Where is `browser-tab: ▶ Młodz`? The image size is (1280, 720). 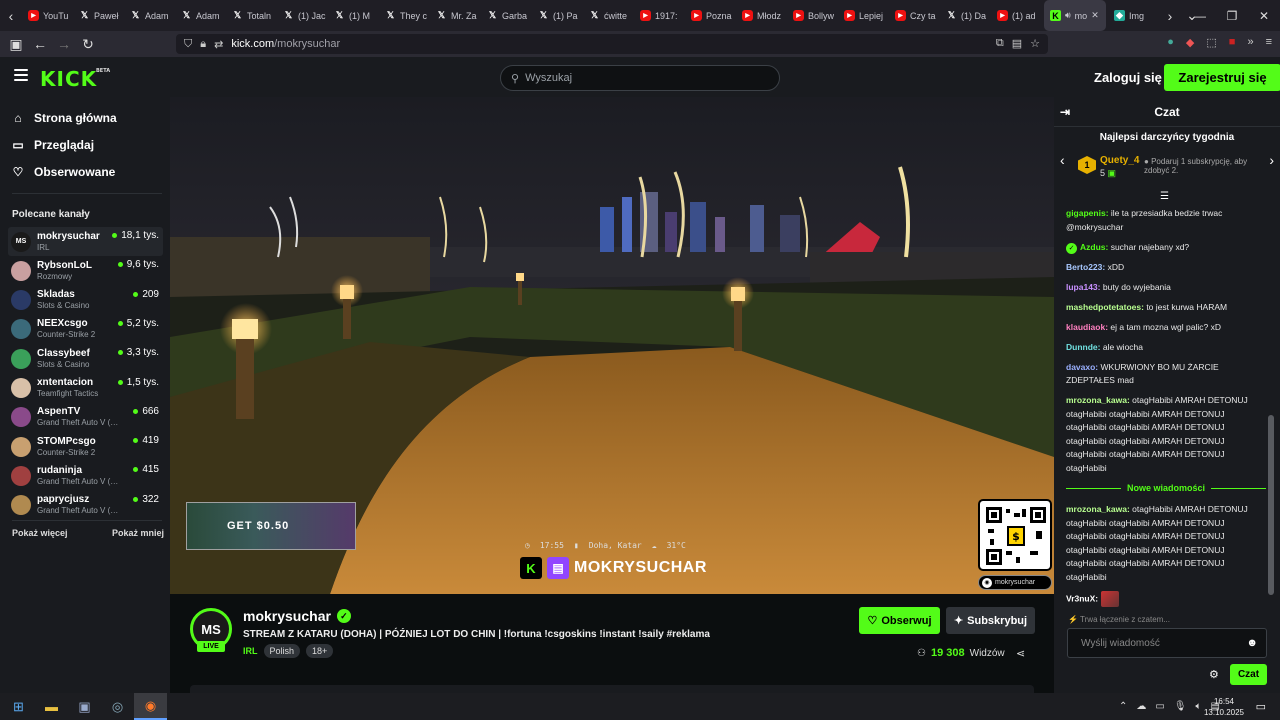 browser-tab: ▶ Młodz is located at coordinates (761, 15).